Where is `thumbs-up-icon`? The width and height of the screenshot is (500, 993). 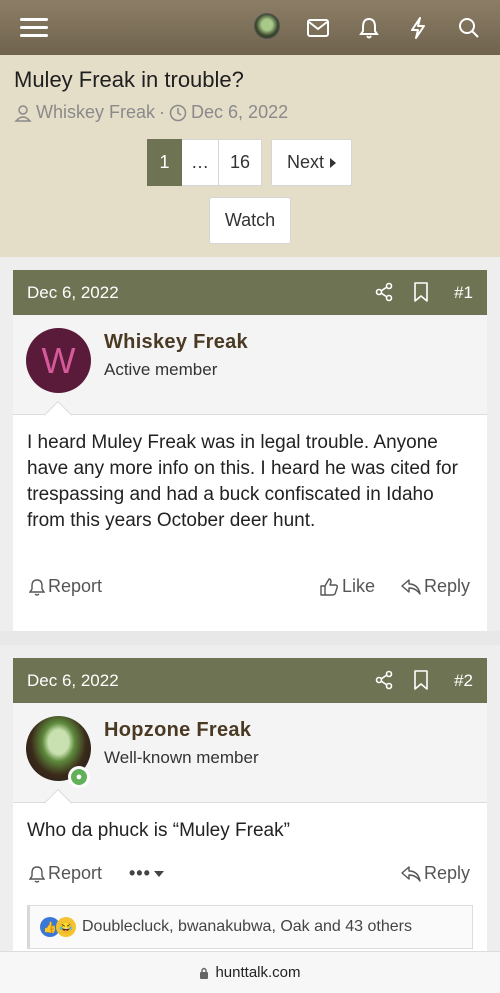 thumbs-up-icon is located at coordinates (329, 586).